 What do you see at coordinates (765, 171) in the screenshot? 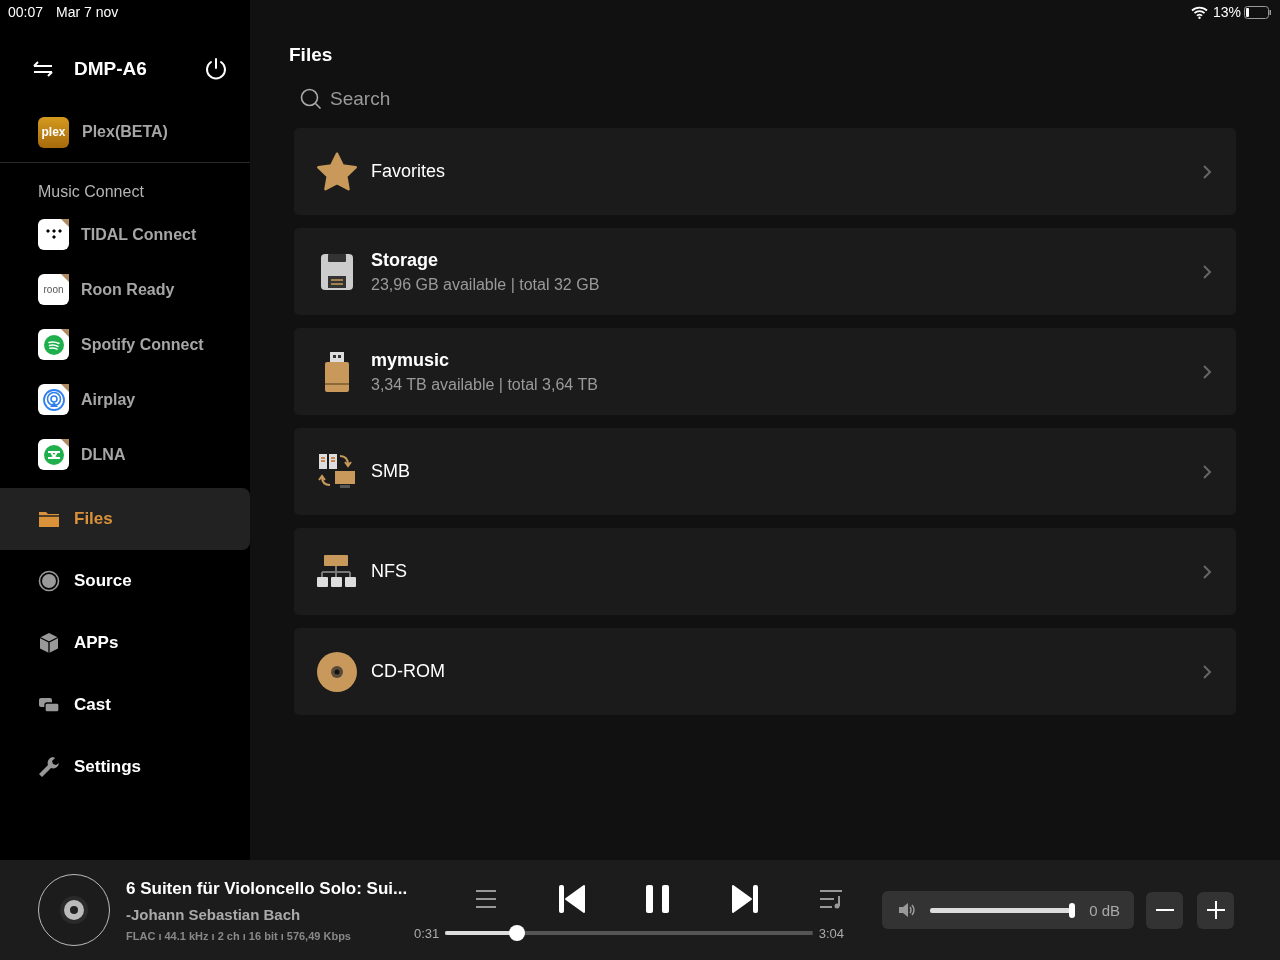
I see `list-card: Favorites` at bounding box center [765, 171].